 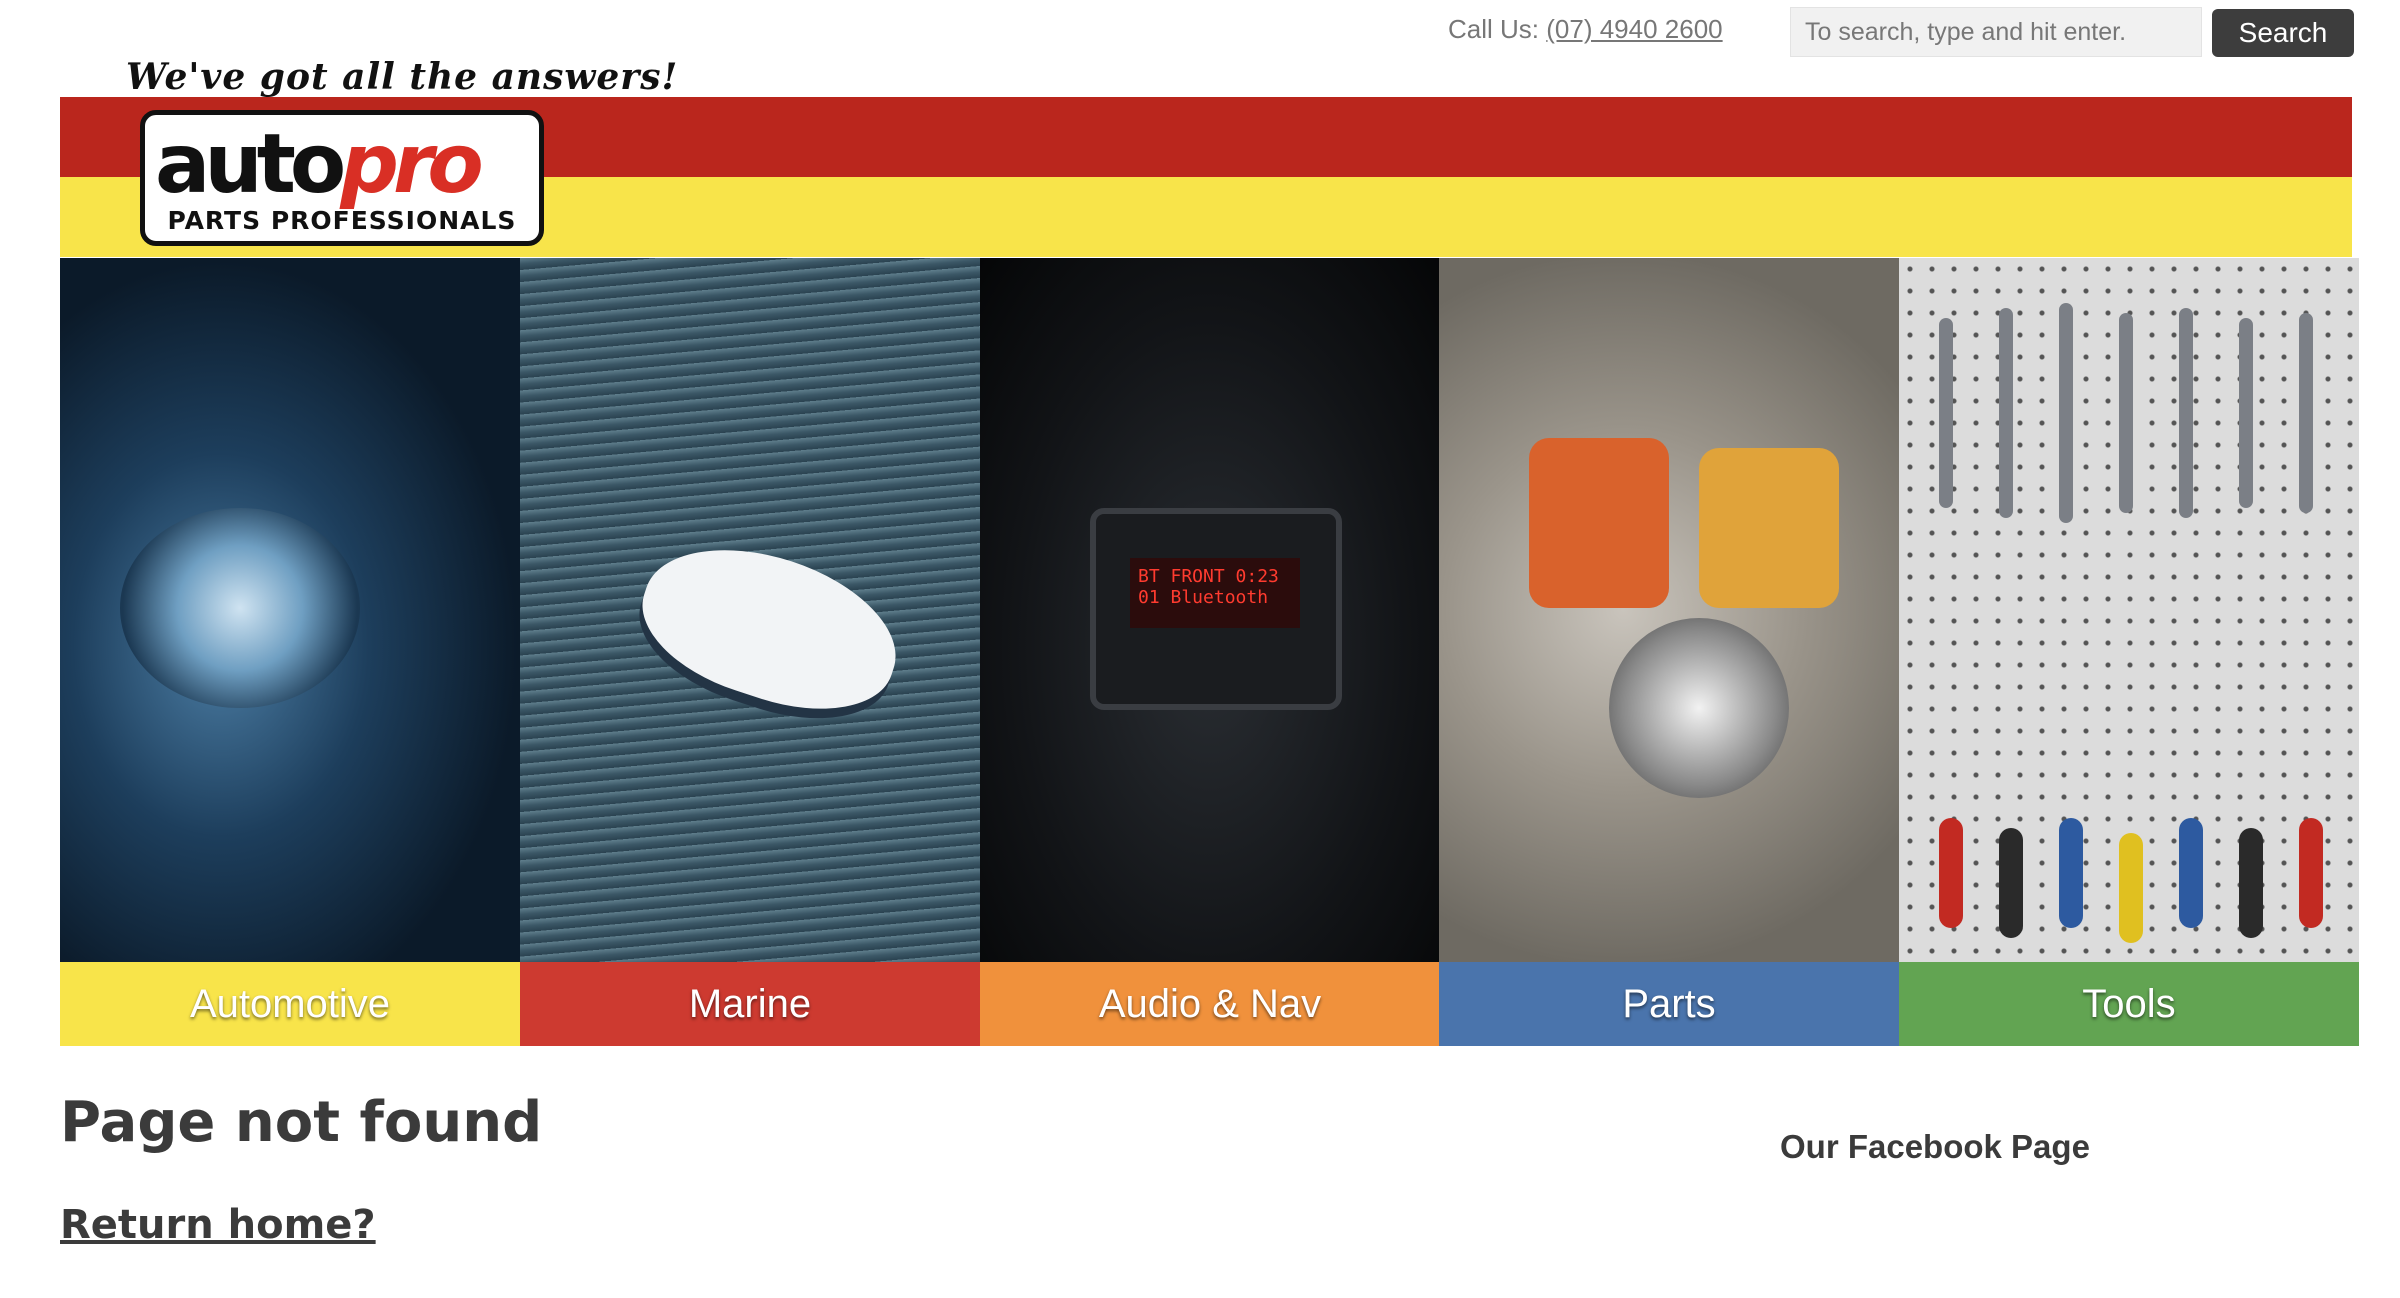 I want to click on marine-image, so click(x=750, y=610).